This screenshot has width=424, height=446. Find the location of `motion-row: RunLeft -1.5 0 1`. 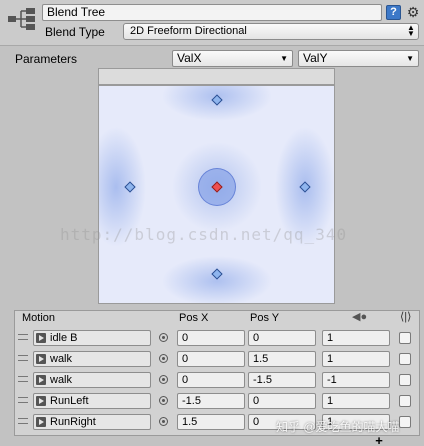

motion-row: RunLeft -1.5 0 1 is located at coordinates (217, 401).